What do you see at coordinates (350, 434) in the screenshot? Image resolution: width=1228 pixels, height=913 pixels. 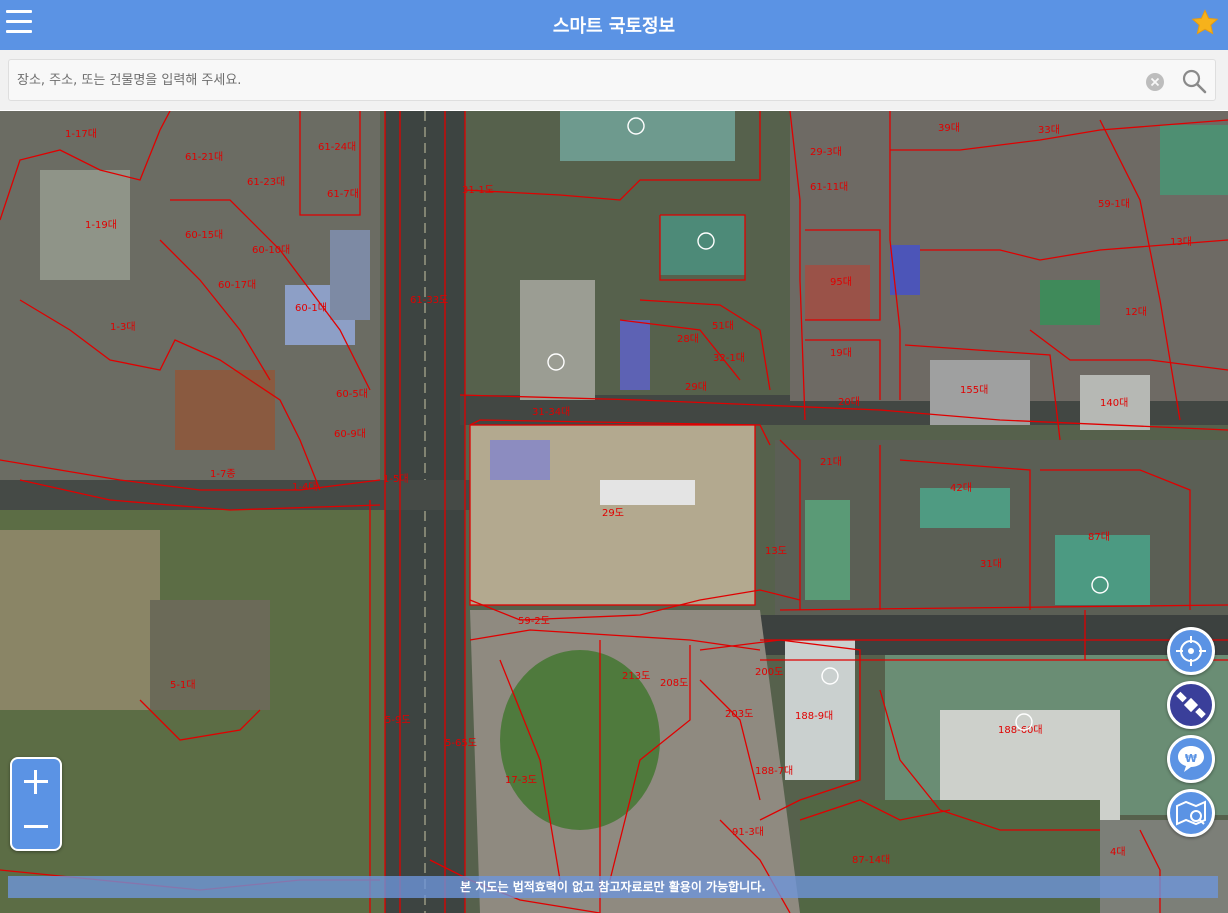 I see `parcel-label: 60-9대` at bounding box center [350, 434].